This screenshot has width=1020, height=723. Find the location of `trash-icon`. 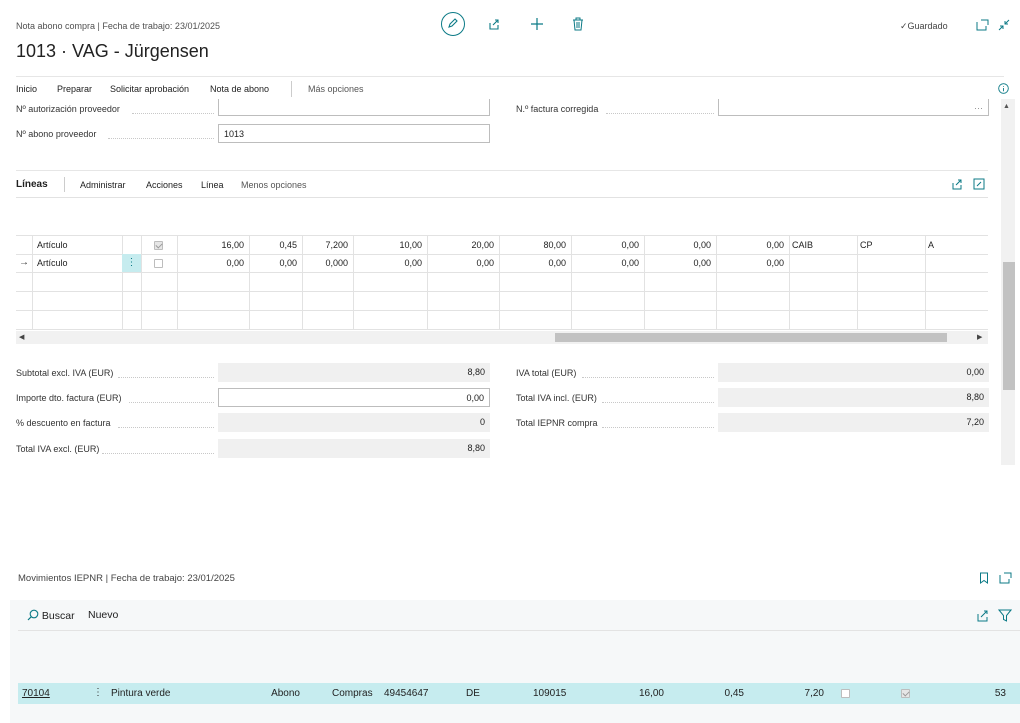

trash-icon is located at coordinates (578, 24).